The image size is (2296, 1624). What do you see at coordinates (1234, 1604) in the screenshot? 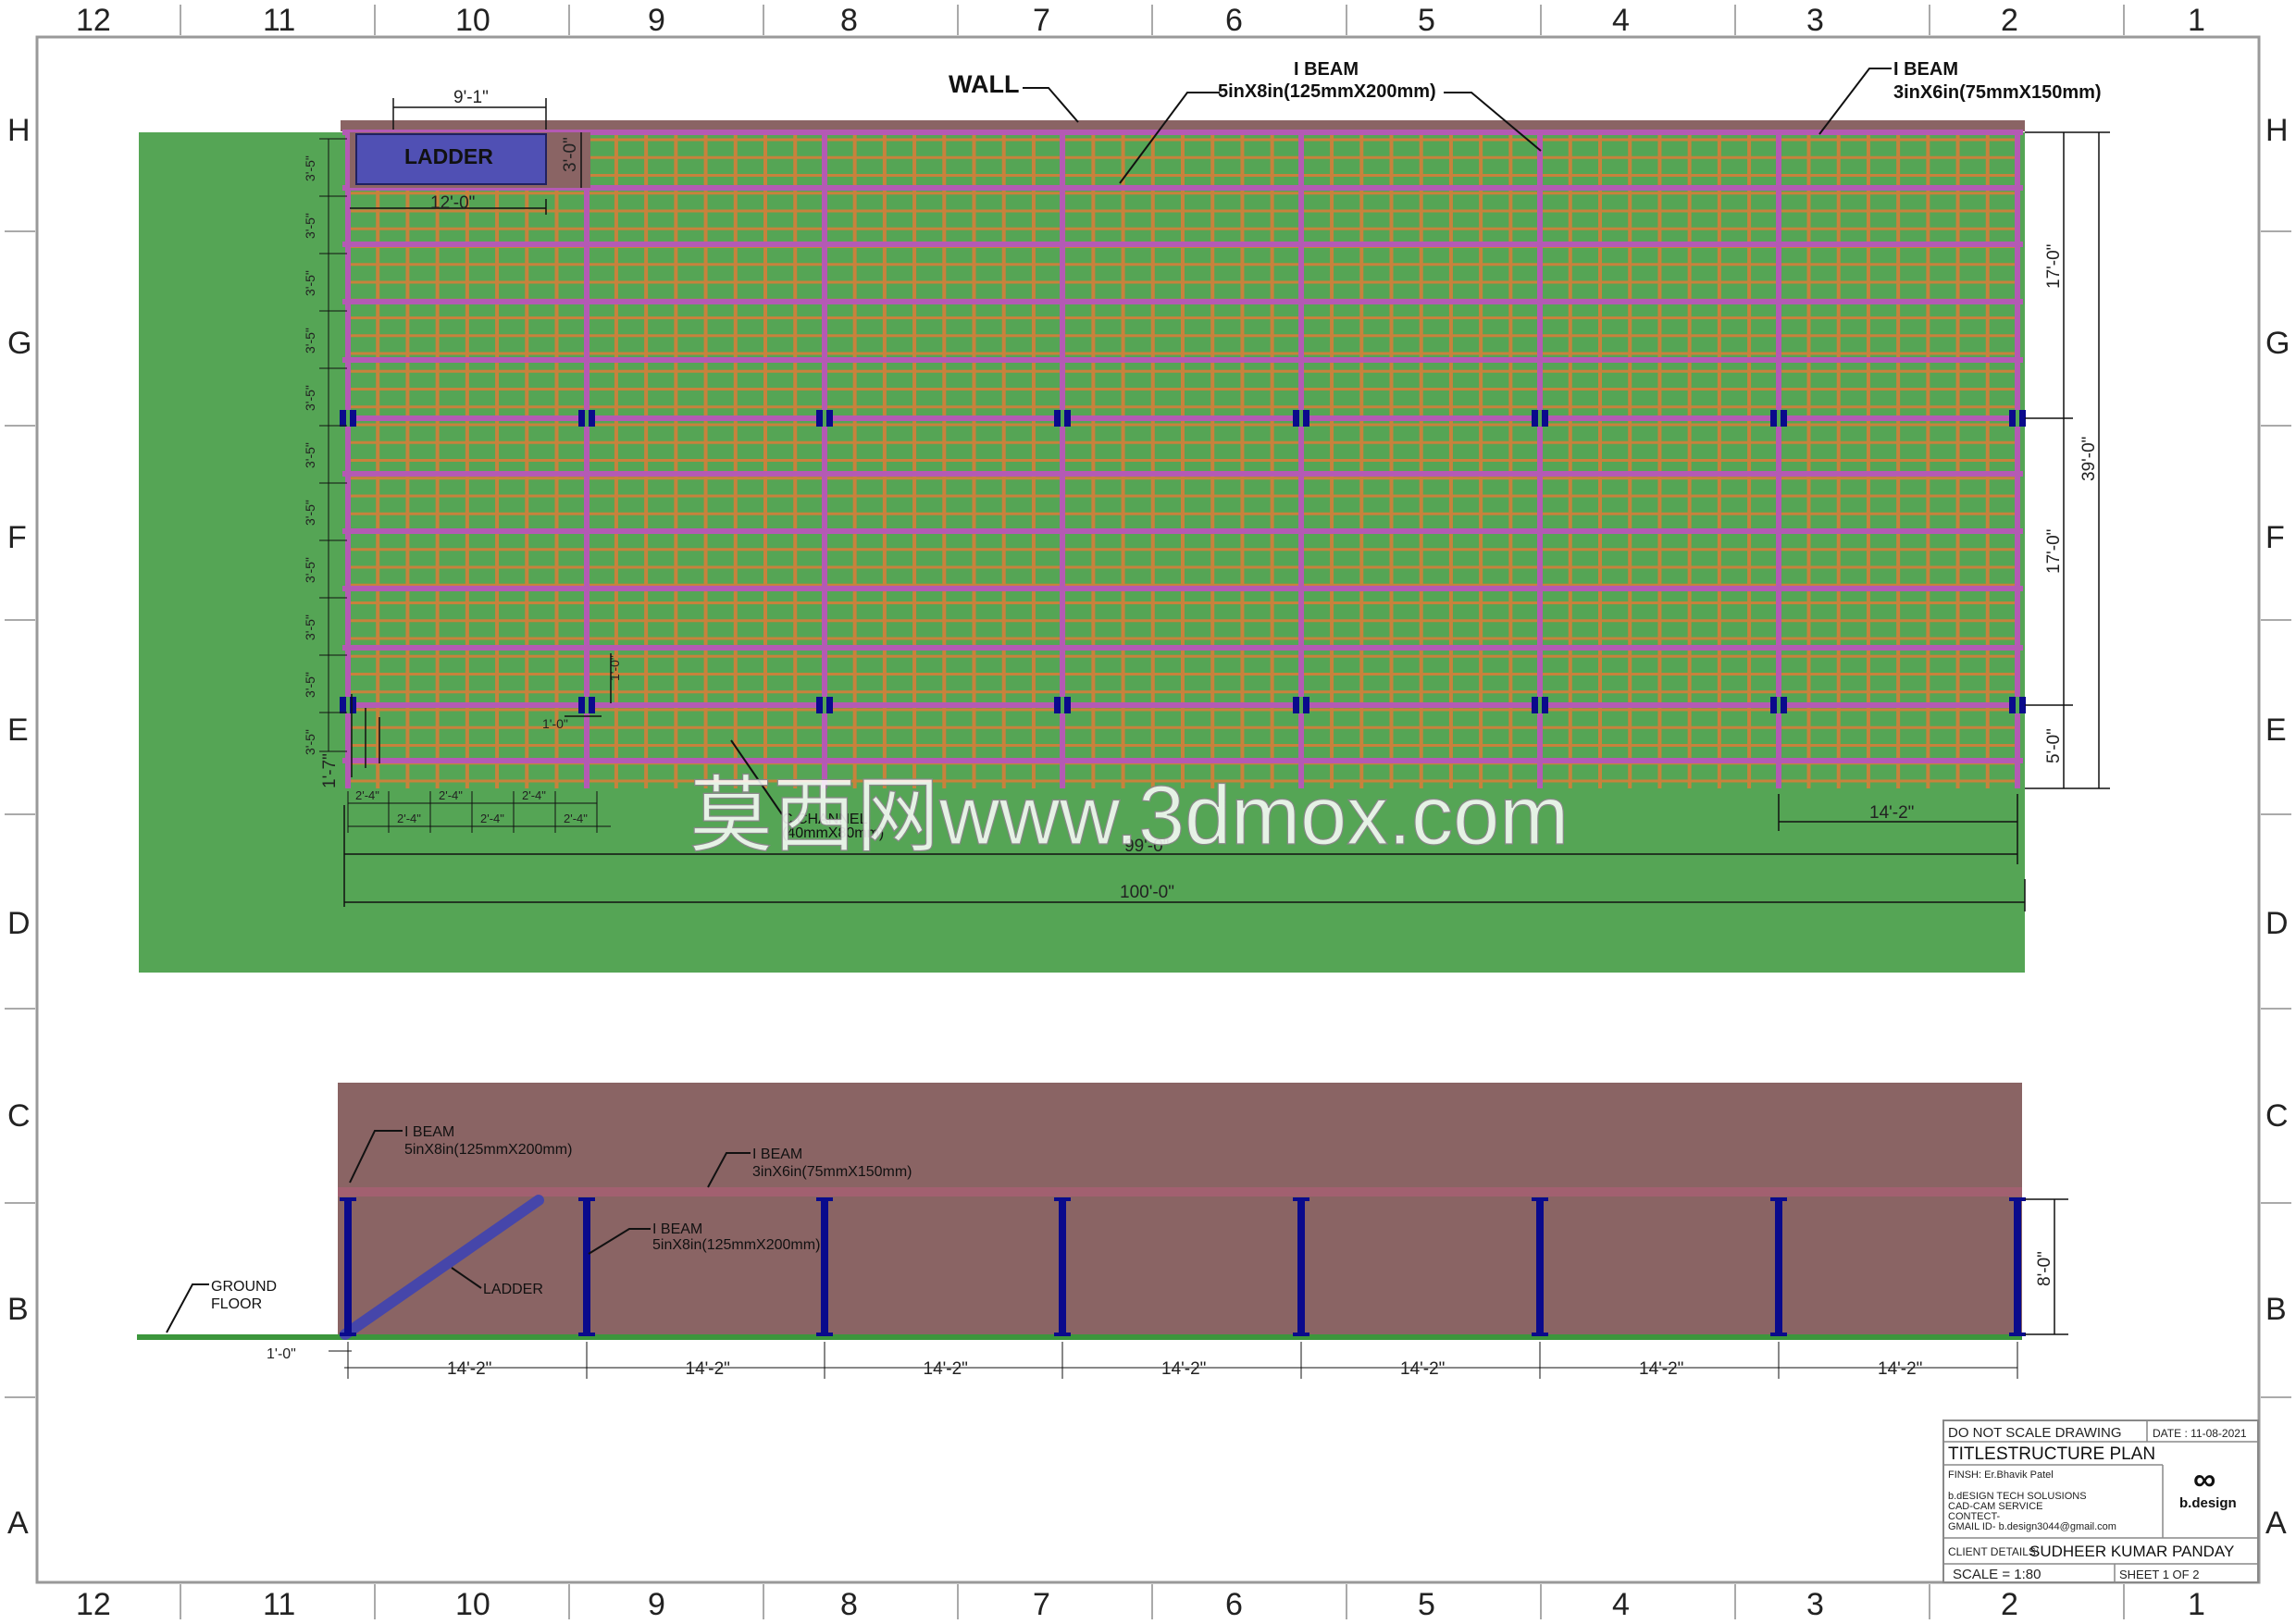
I see `frame-col-bottom-6: 6` at bounding box center [1234, 1604].